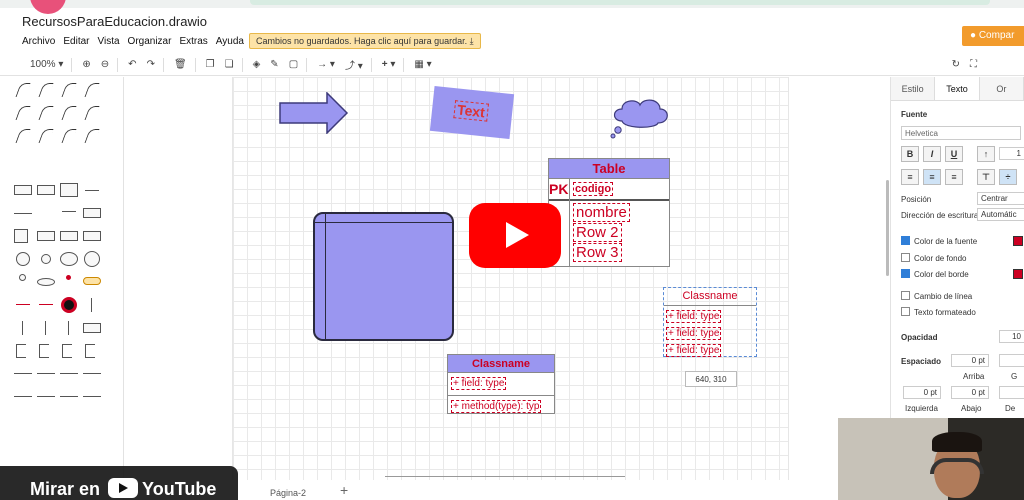  Describe the element at coordinates (1000, 198) in the screenshot. I see `position-select: Centrar` at that location.